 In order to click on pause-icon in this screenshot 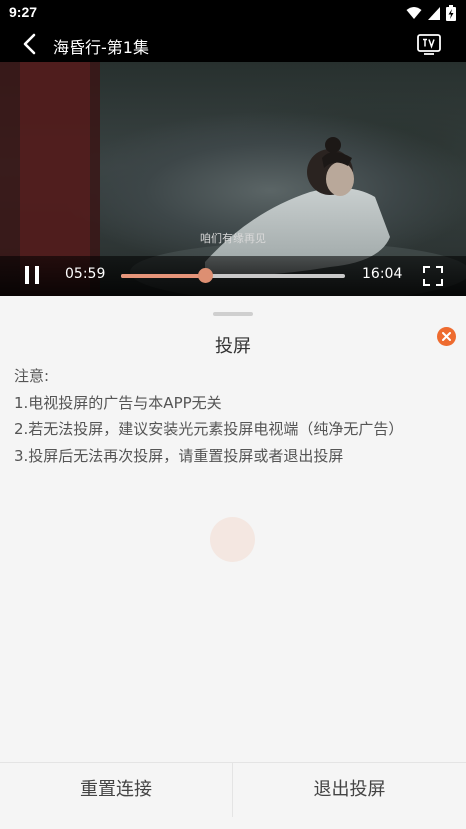, I will do `click(27, 275)`.